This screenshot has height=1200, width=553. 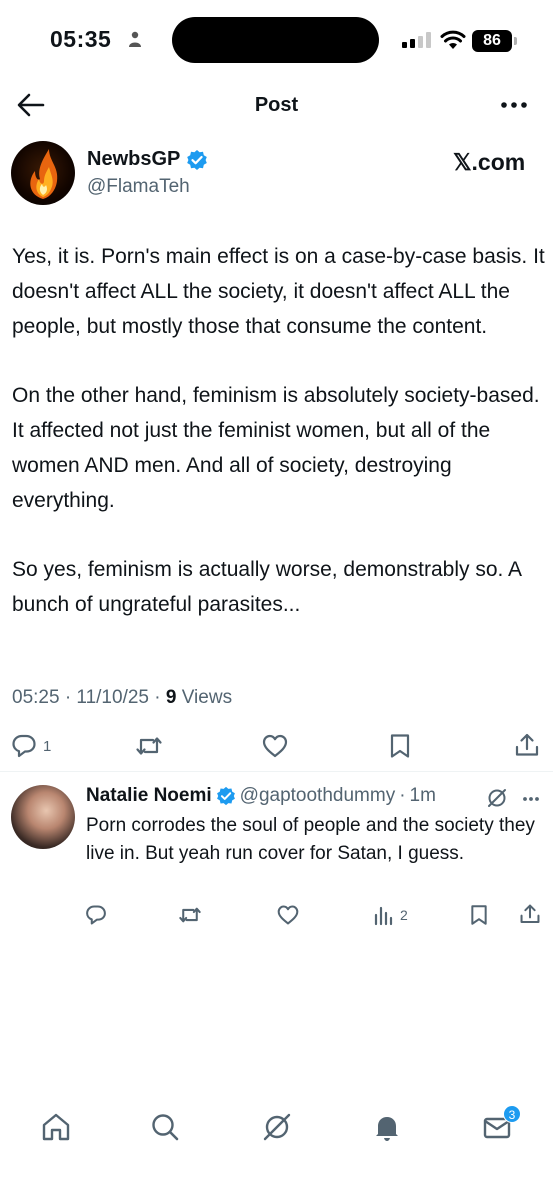 What do you see at coordinates (383, 916) in the screenshot?
I see `views-icon` at bounding box center [383, 916].